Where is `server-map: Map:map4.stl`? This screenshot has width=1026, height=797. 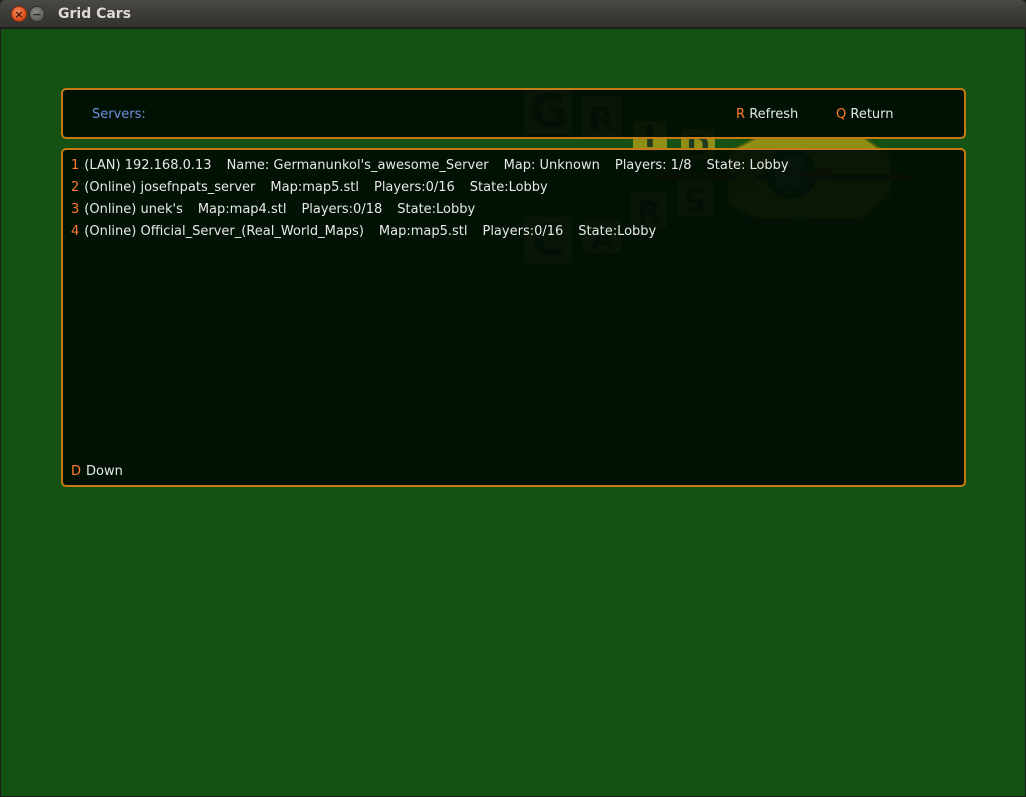 server-map: Map:map4.stl is located at coordinates (242, 209).